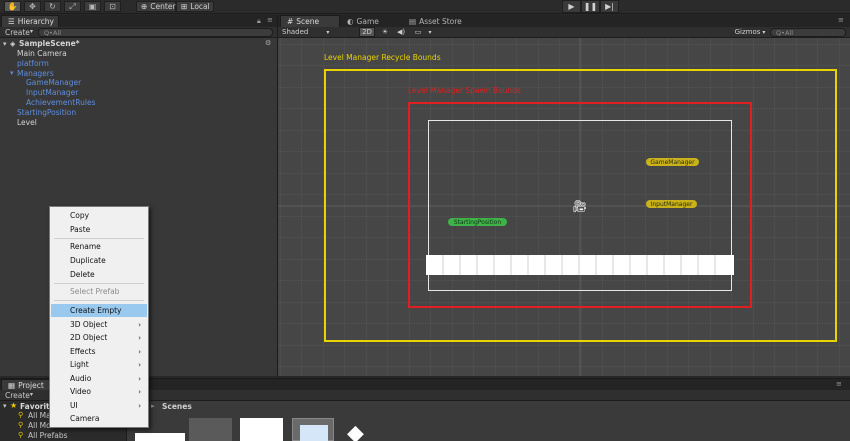 Image resolution: width=850 pixels, height=441 pixels. I want to click on menu-item-paste: Paste, so click(99, 229).